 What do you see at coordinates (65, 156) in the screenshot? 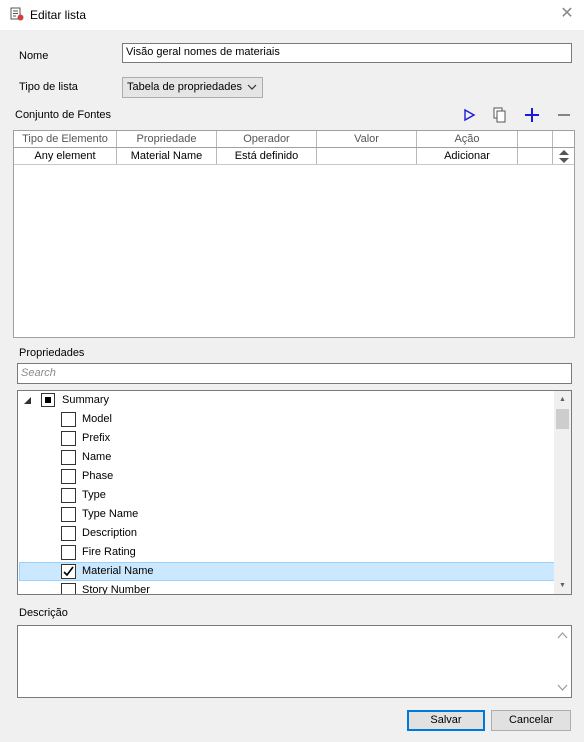
I see `grid-cell: Any element` at bounding box center [65, 156].